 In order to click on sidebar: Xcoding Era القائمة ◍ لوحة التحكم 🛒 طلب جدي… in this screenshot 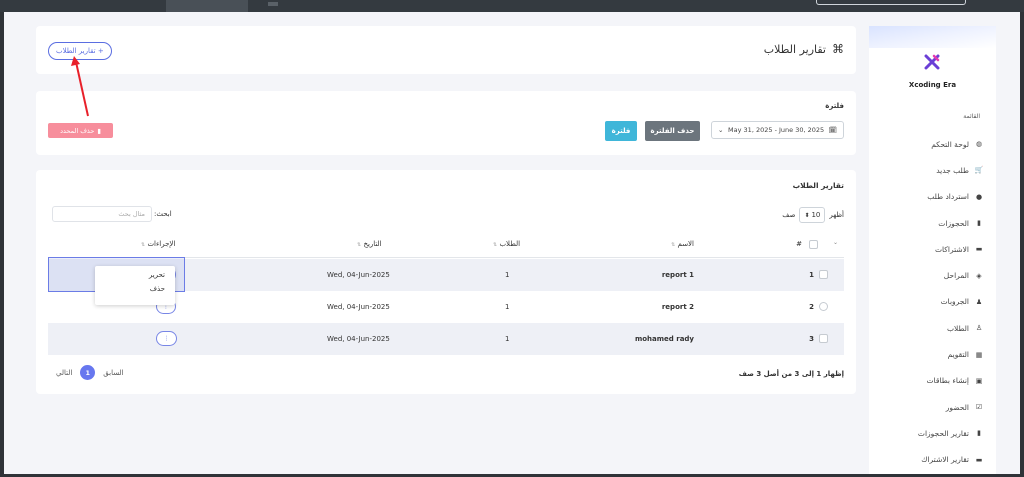, I will do `click(932, 250)`.